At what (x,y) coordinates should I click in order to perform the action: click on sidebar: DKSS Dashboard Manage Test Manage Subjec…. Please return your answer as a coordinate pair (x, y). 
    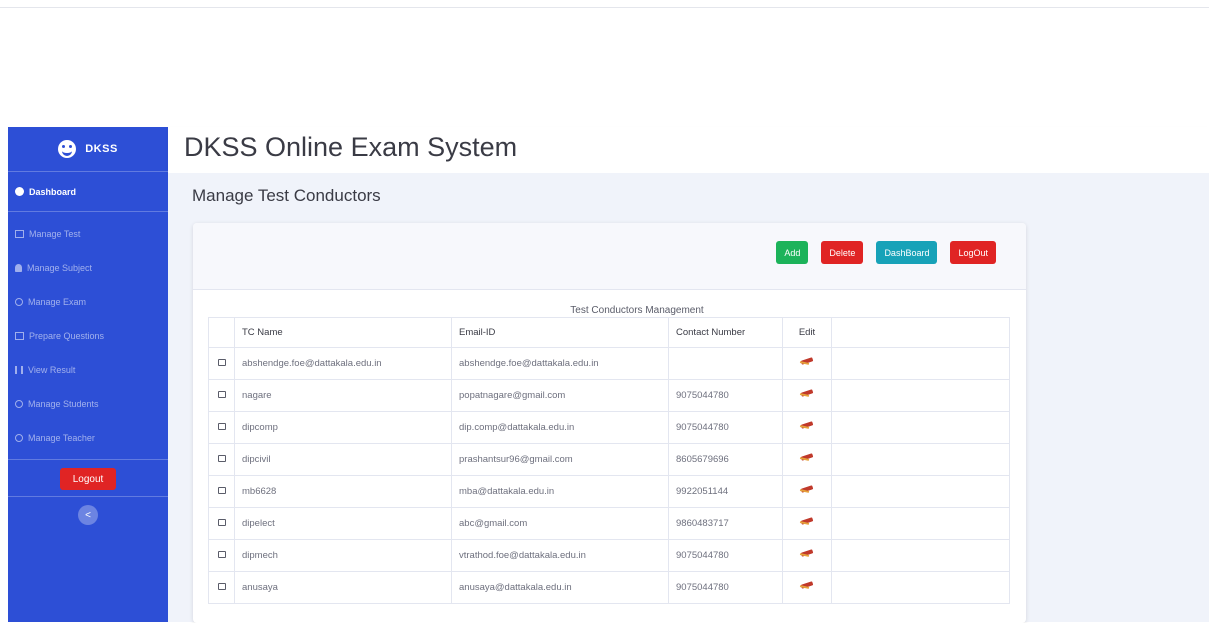
    Looking at the image, I should click on (88, 374).